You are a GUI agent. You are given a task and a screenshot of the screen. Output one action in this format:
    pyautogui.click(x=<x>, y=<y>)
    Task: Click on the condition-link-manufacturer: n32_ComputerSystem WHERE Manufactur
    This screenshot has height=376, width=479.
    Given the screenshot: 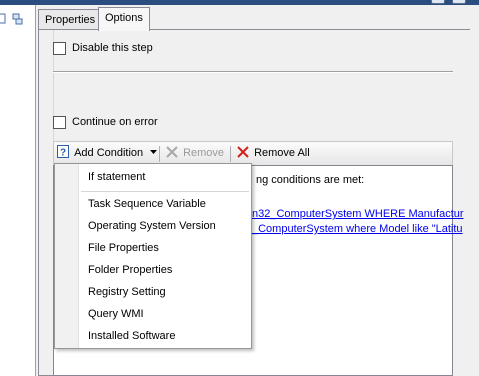 What is the action you would take?
    pyautogui.click(x=358, y=214)
    